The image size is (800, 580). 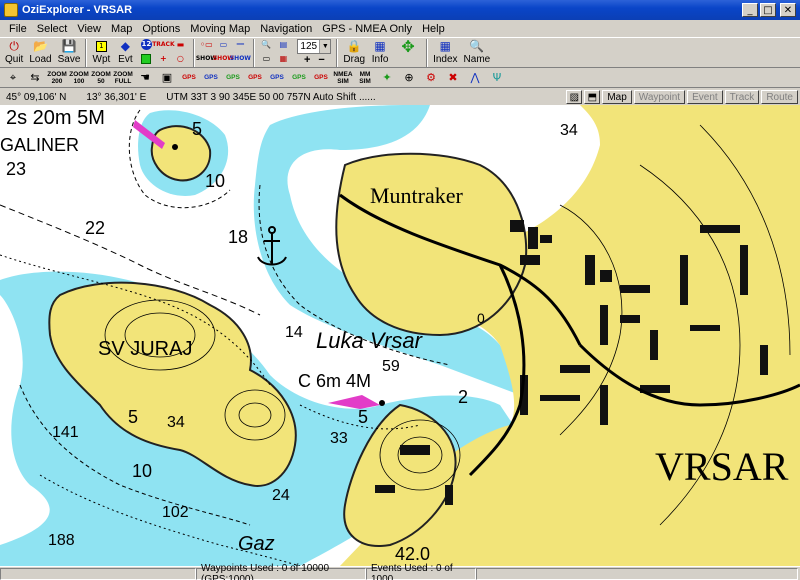 What do you see at coordinates (750, 10) in the screenshot?
I see `minimize-button: _` at bounding box center [750, 10].